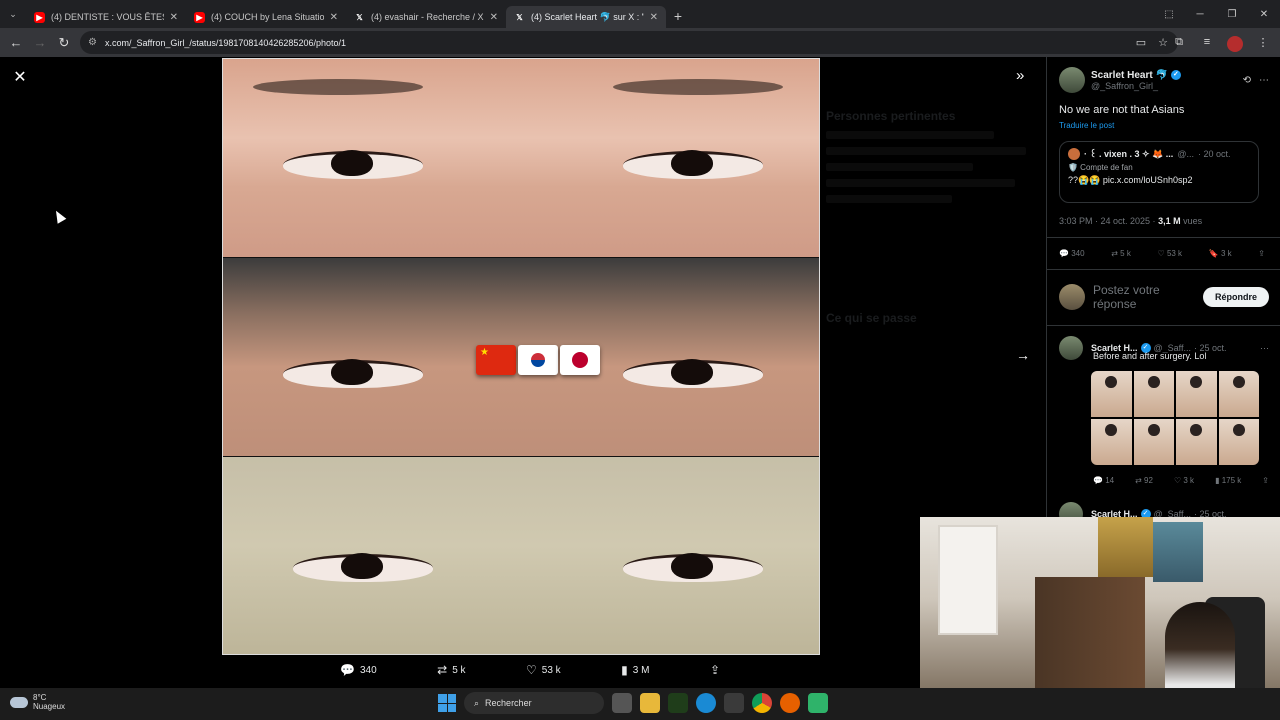 This screenshot has height=720, width=1280. What do you see at coordinates (635, 670) in the screenshot?
I see `views-action: ▮ 3 M` at bounding box center [635, 670].